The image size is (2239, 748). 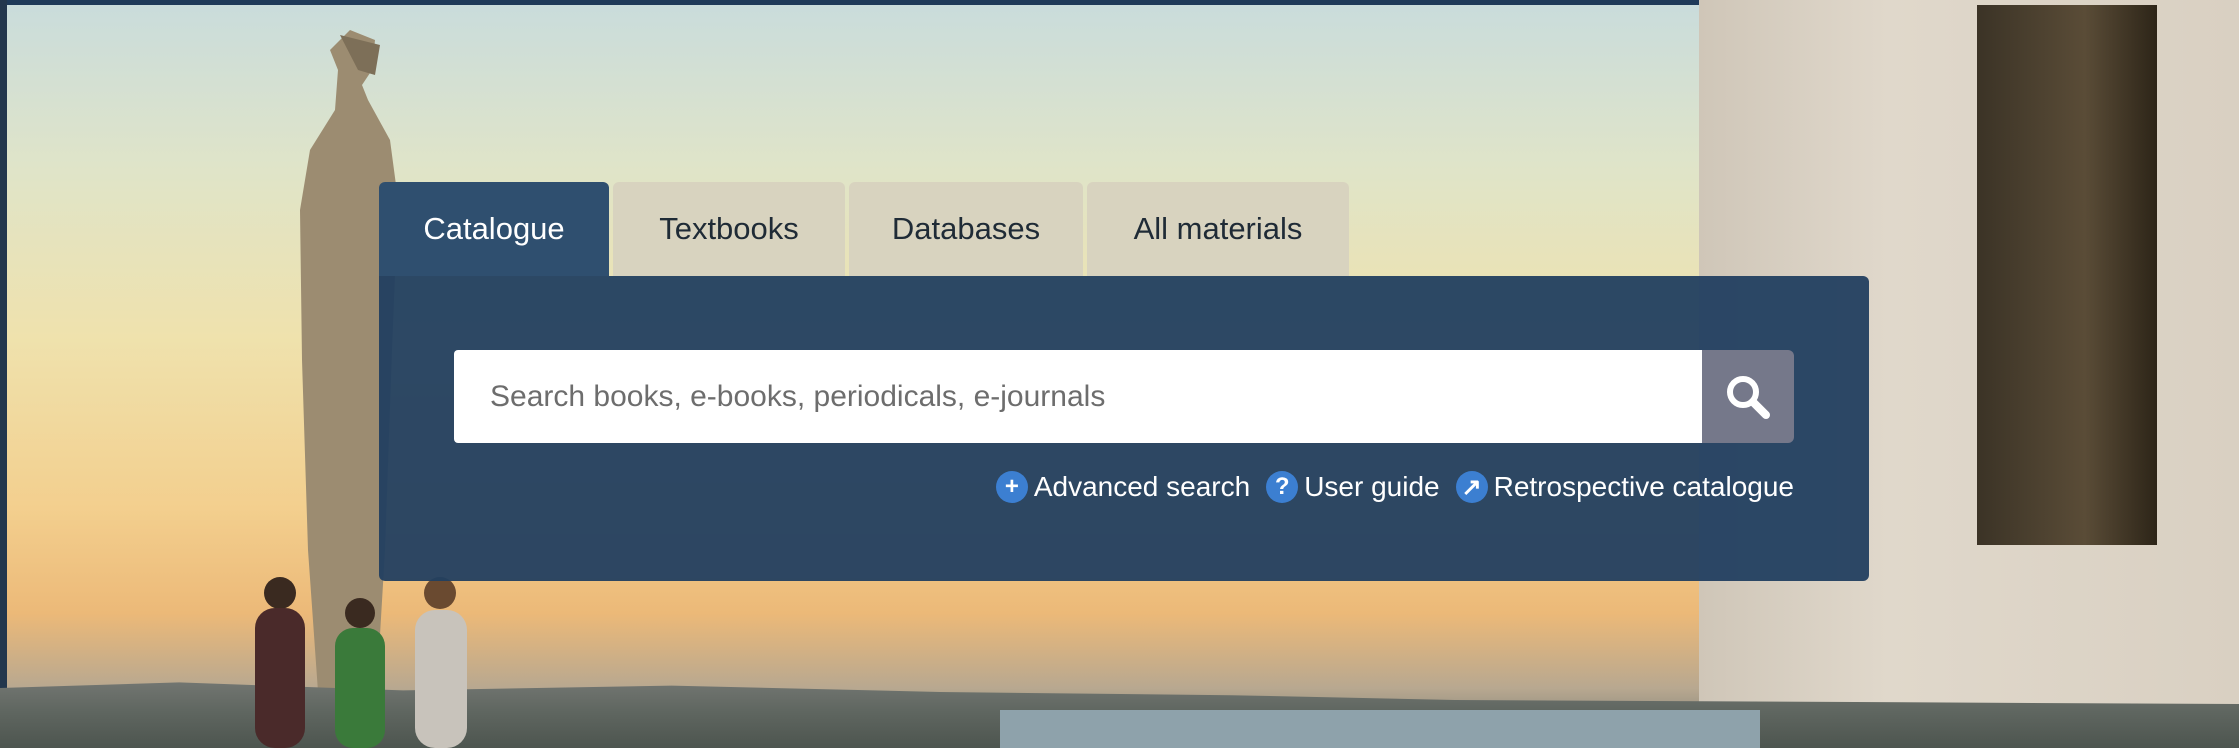 I want to click on background-window, so click(x=2067, y=275).